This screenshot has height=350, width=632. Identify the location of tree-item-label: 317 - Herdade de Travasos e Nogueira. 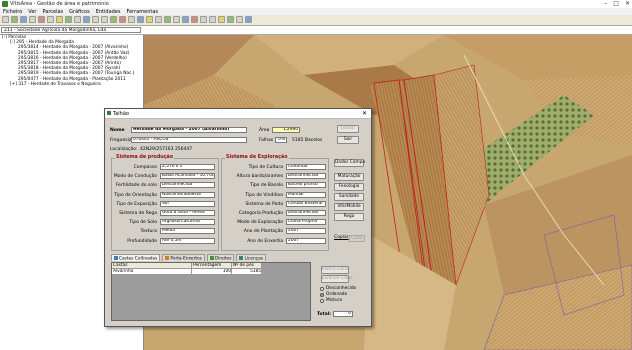
(59, 84).